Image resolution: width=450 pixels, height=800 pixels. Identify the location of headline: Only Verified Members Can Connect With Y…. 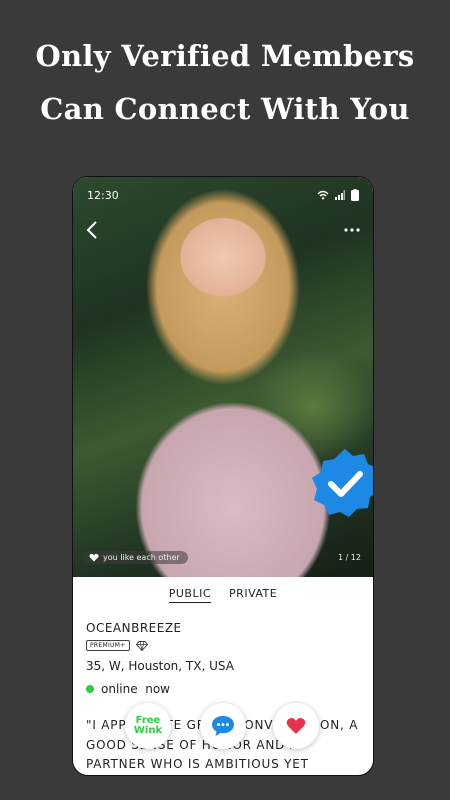
(225, 83).